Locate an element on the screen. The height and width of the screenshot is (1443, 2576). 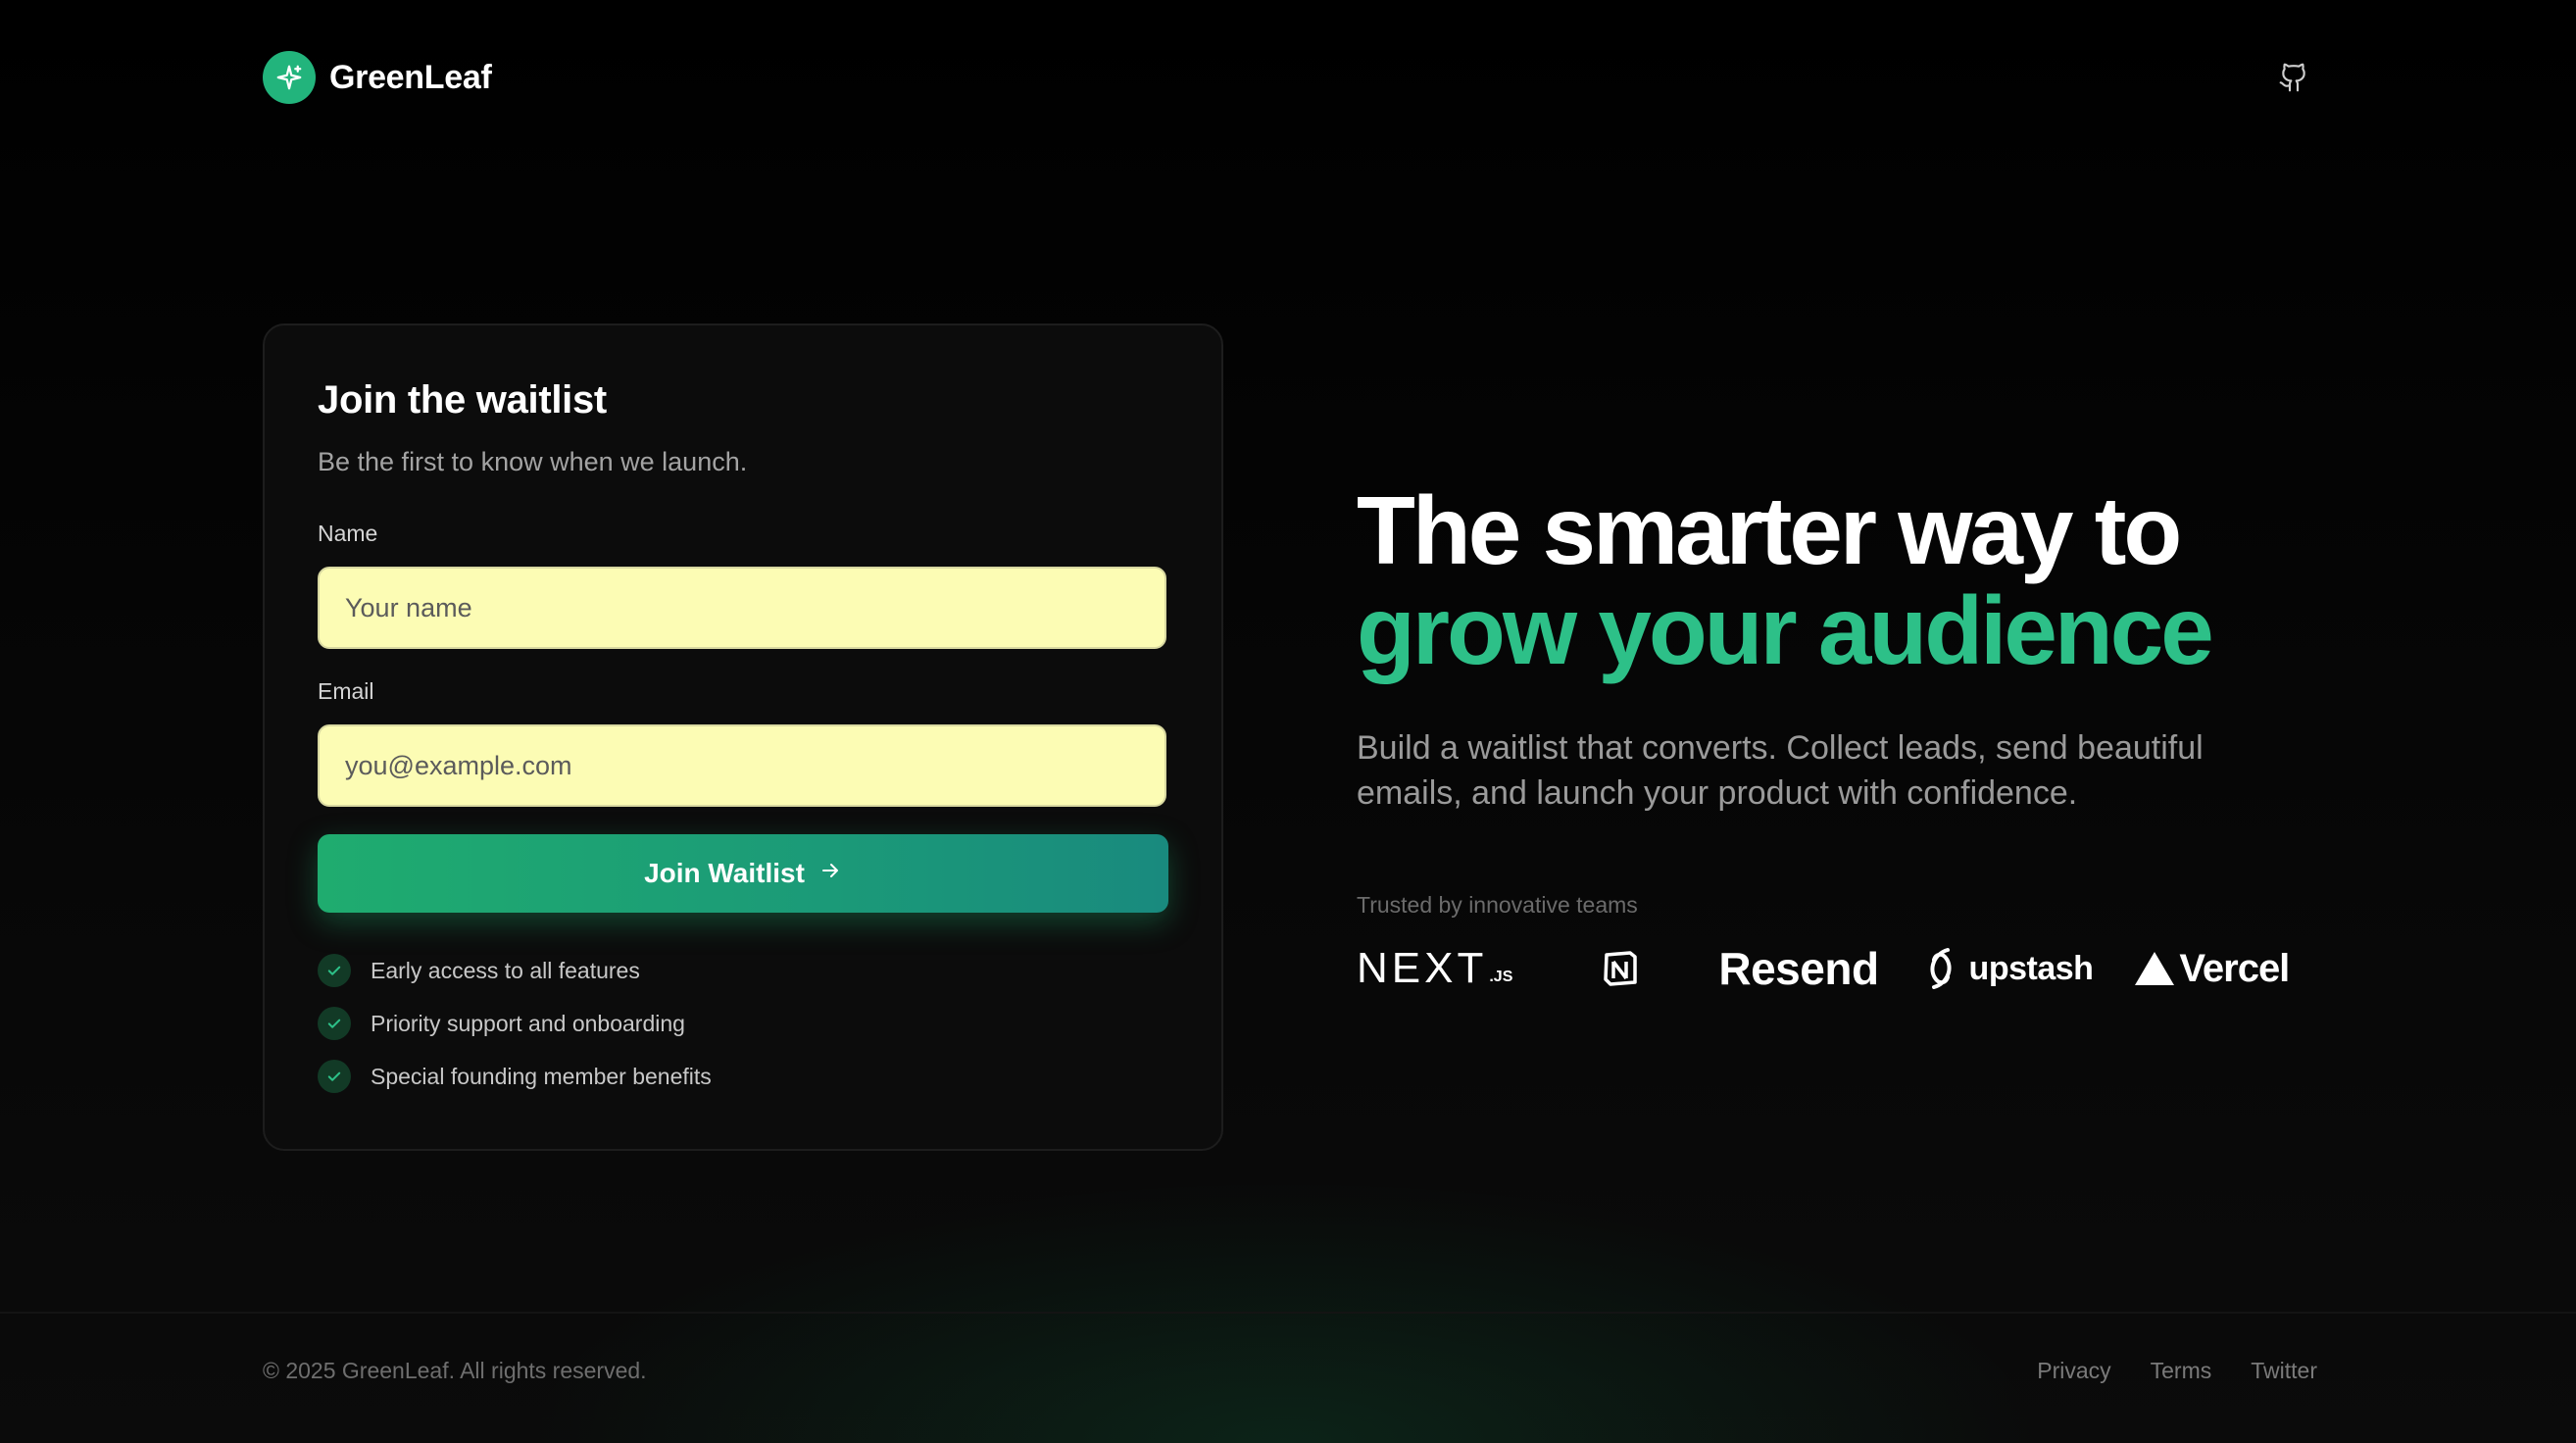
copyright: © 2025 GreenLeaf. All rights reserved. is located at coordinates (455, 1370).